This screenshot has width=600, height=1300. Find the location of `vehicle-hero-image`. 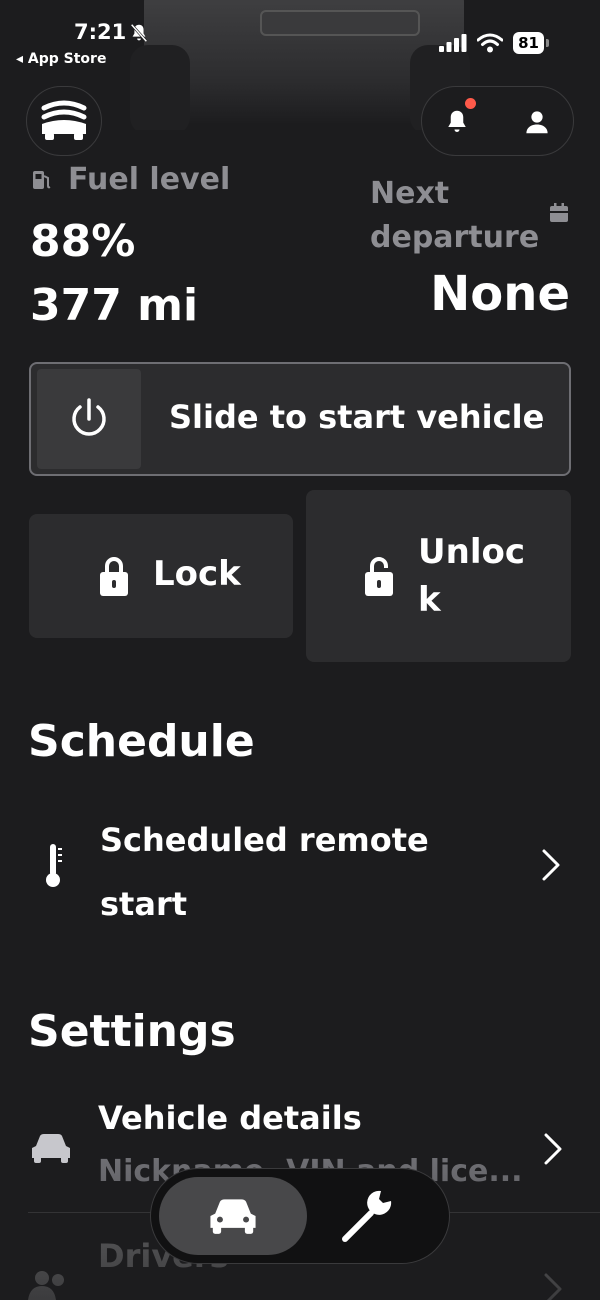

vehicle-hero-image is located at coordinates (300, 65).